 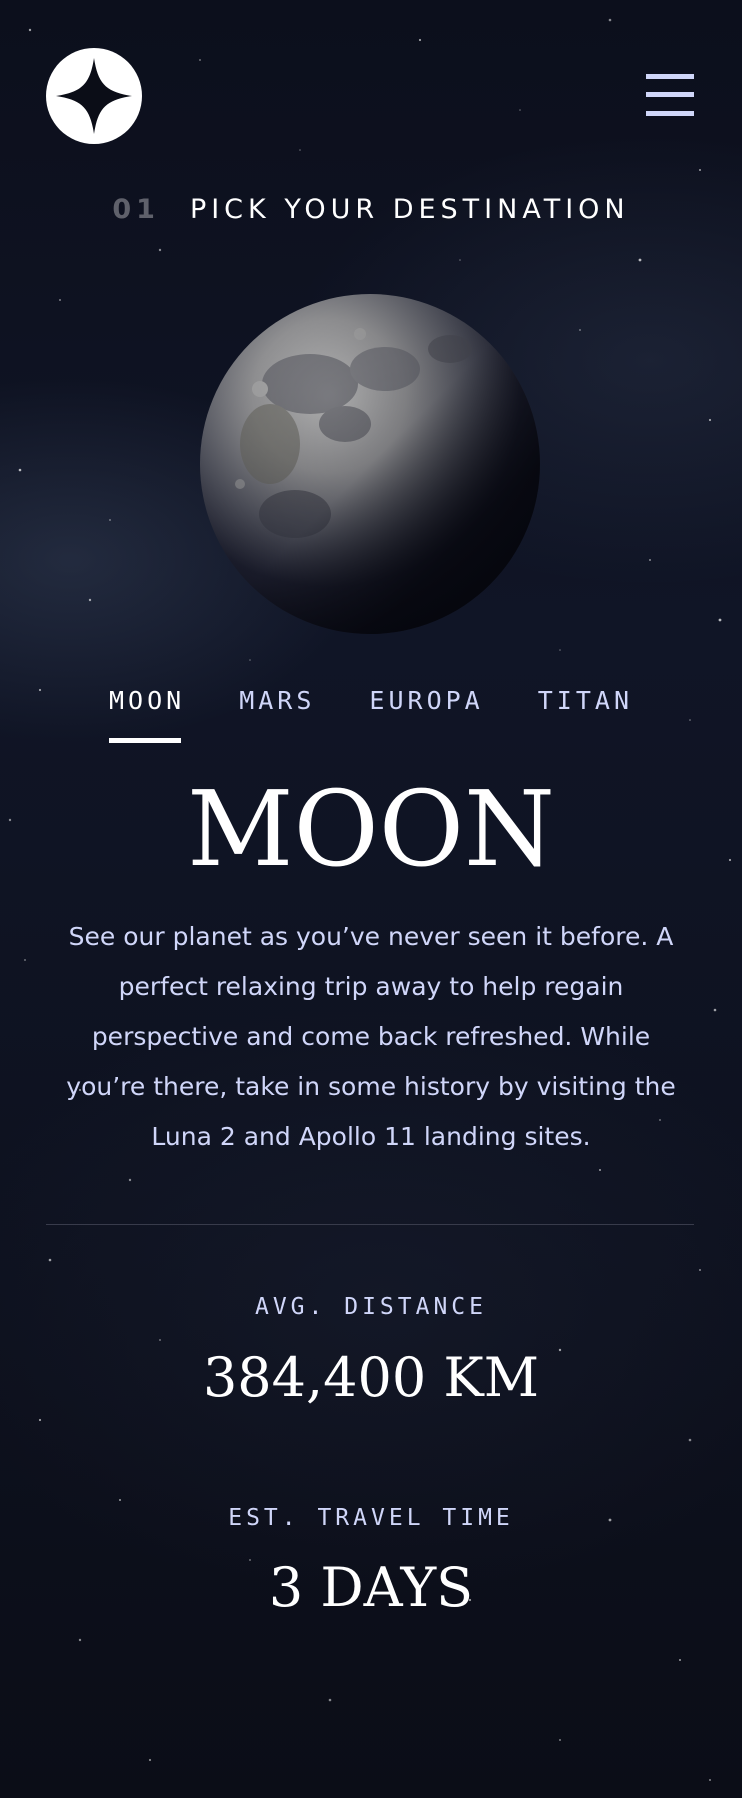 I want to click on moon-image, so click(x=370, y=464).